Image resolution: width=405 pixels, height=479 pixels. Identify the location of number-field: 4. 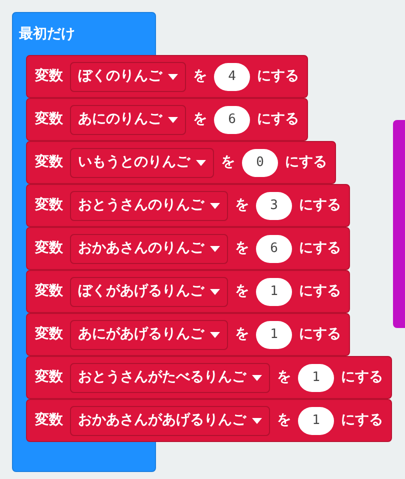
(232, 76).